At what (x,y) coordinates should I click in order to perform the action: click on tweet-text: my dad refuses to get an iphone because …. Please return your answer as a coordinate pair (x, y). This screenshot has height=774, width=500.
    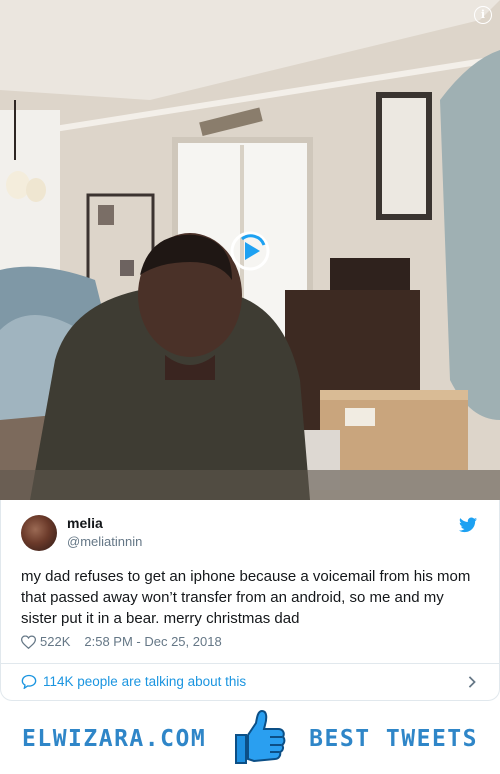
    Looking at the image, I should click on (246, 597).